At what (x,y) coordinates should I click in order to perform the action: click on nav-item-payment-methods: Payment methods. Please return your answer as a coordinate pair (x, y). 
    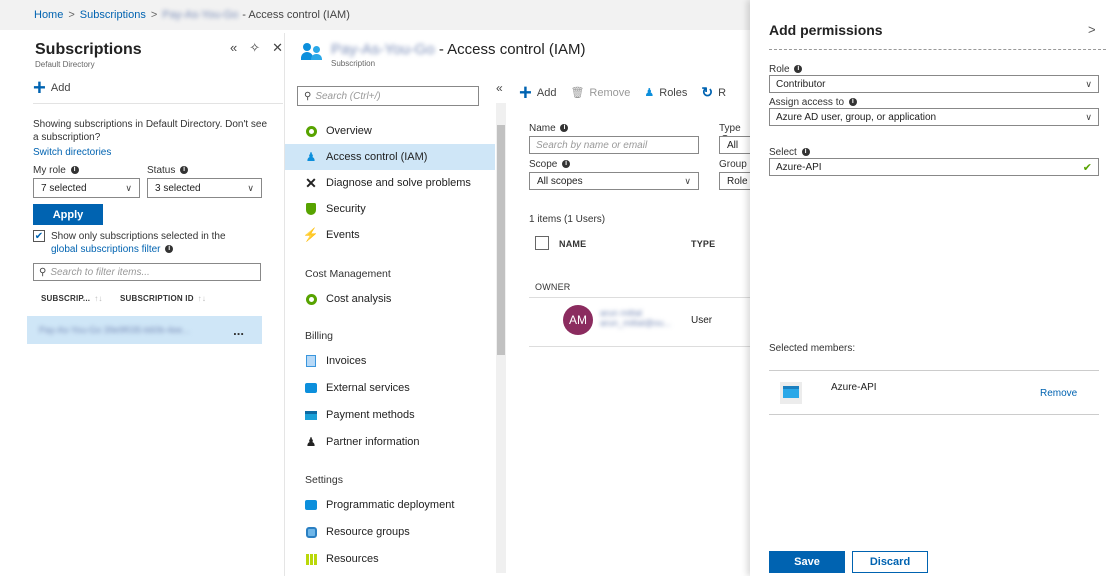
    Looking at the image, I should click on (390, 415).